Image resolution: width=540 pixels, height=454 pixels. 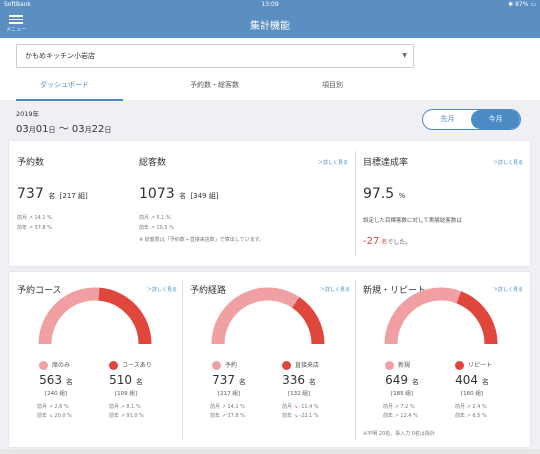 What do you see at coordinates (472, 394) in the screenshot?
I see `new-repeat-right-groups: [160 組]` at bounding box center [472, 394].